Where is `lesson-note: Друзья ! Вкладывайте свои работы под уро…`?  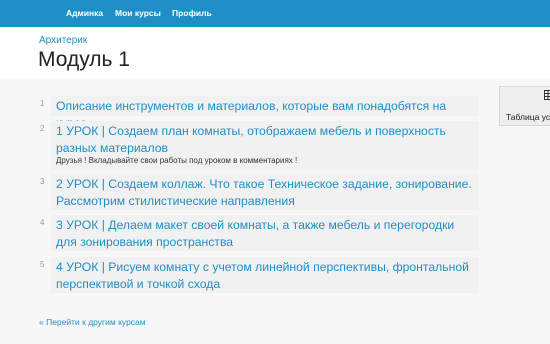 lesson-note: Друзья ! Вкладывайте свои работы под уро… is located at coordinates (177, 160).